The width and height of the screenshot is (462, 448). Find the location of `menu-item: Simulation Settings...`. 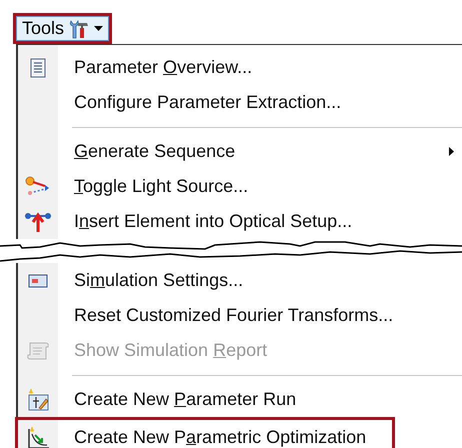

menu-item: Simulation Settings... is located at coordinates (268, 280).